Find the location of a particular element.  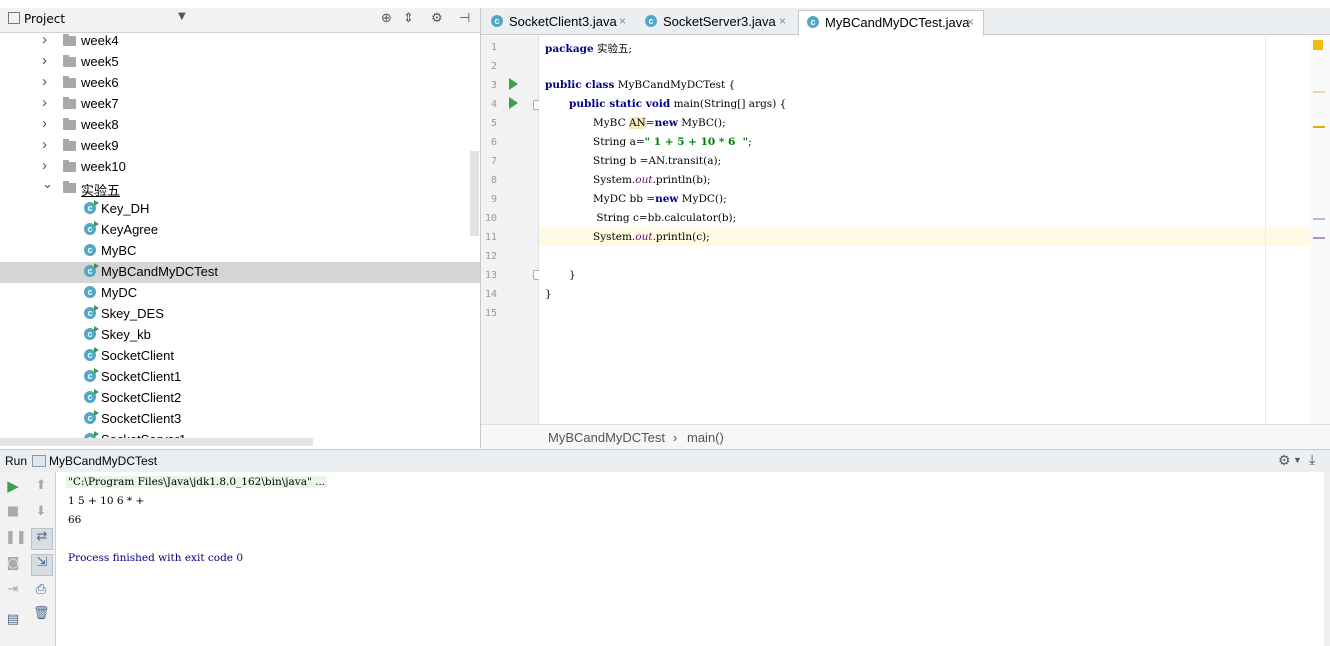

vertical-scrollbar is located at coordinates (474, 193).